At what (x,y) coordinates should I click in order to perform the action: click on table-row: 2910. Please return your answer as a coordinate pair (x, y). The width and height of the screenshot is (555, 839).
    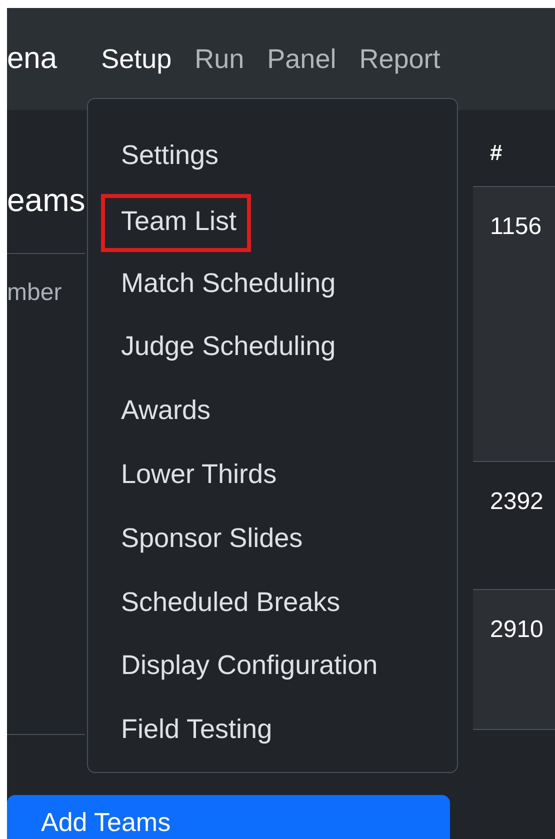
    Looking at the image, I should click on (514, 660).